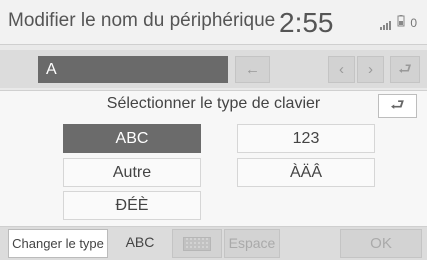 The height and width of the screenshot is (260, 427). What do you see at coordinates (252, 243) in the screenshot?
I see `space-button: Espace` at bounding box center [252, 243].